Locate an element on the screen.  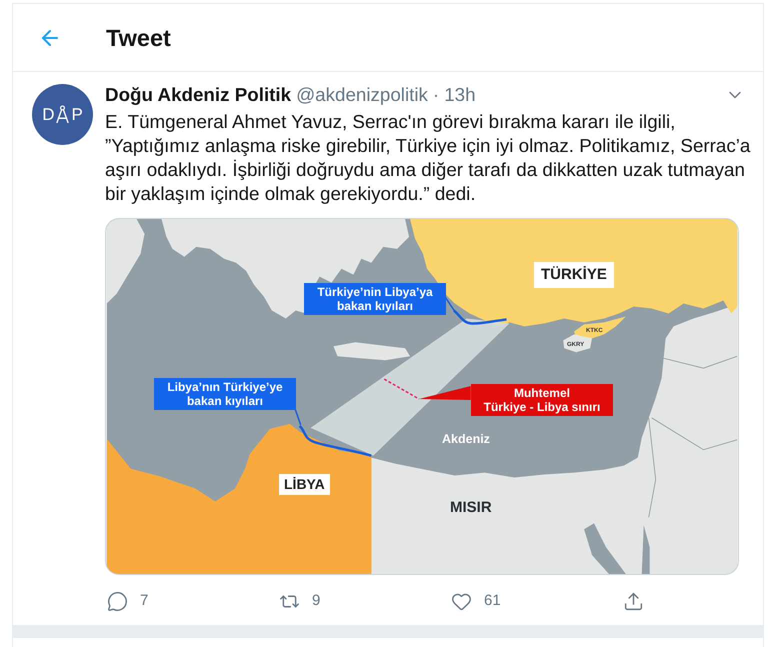
tweet-time: 13h is located at coordinates (460, 95).